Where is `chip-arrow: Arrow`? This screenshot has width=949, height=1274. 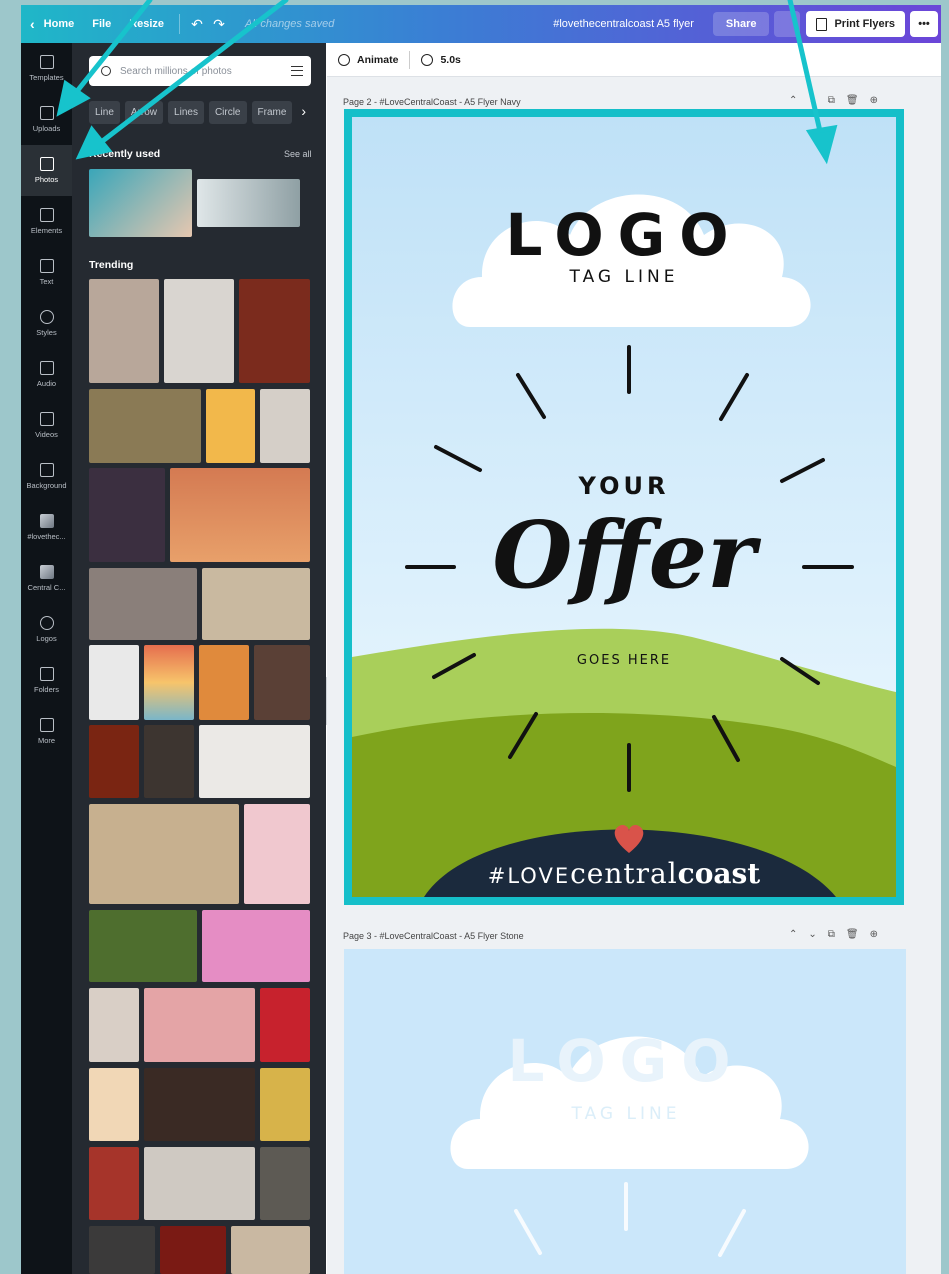
chip-arrow: Arrow is located at coordinates (144, 112).